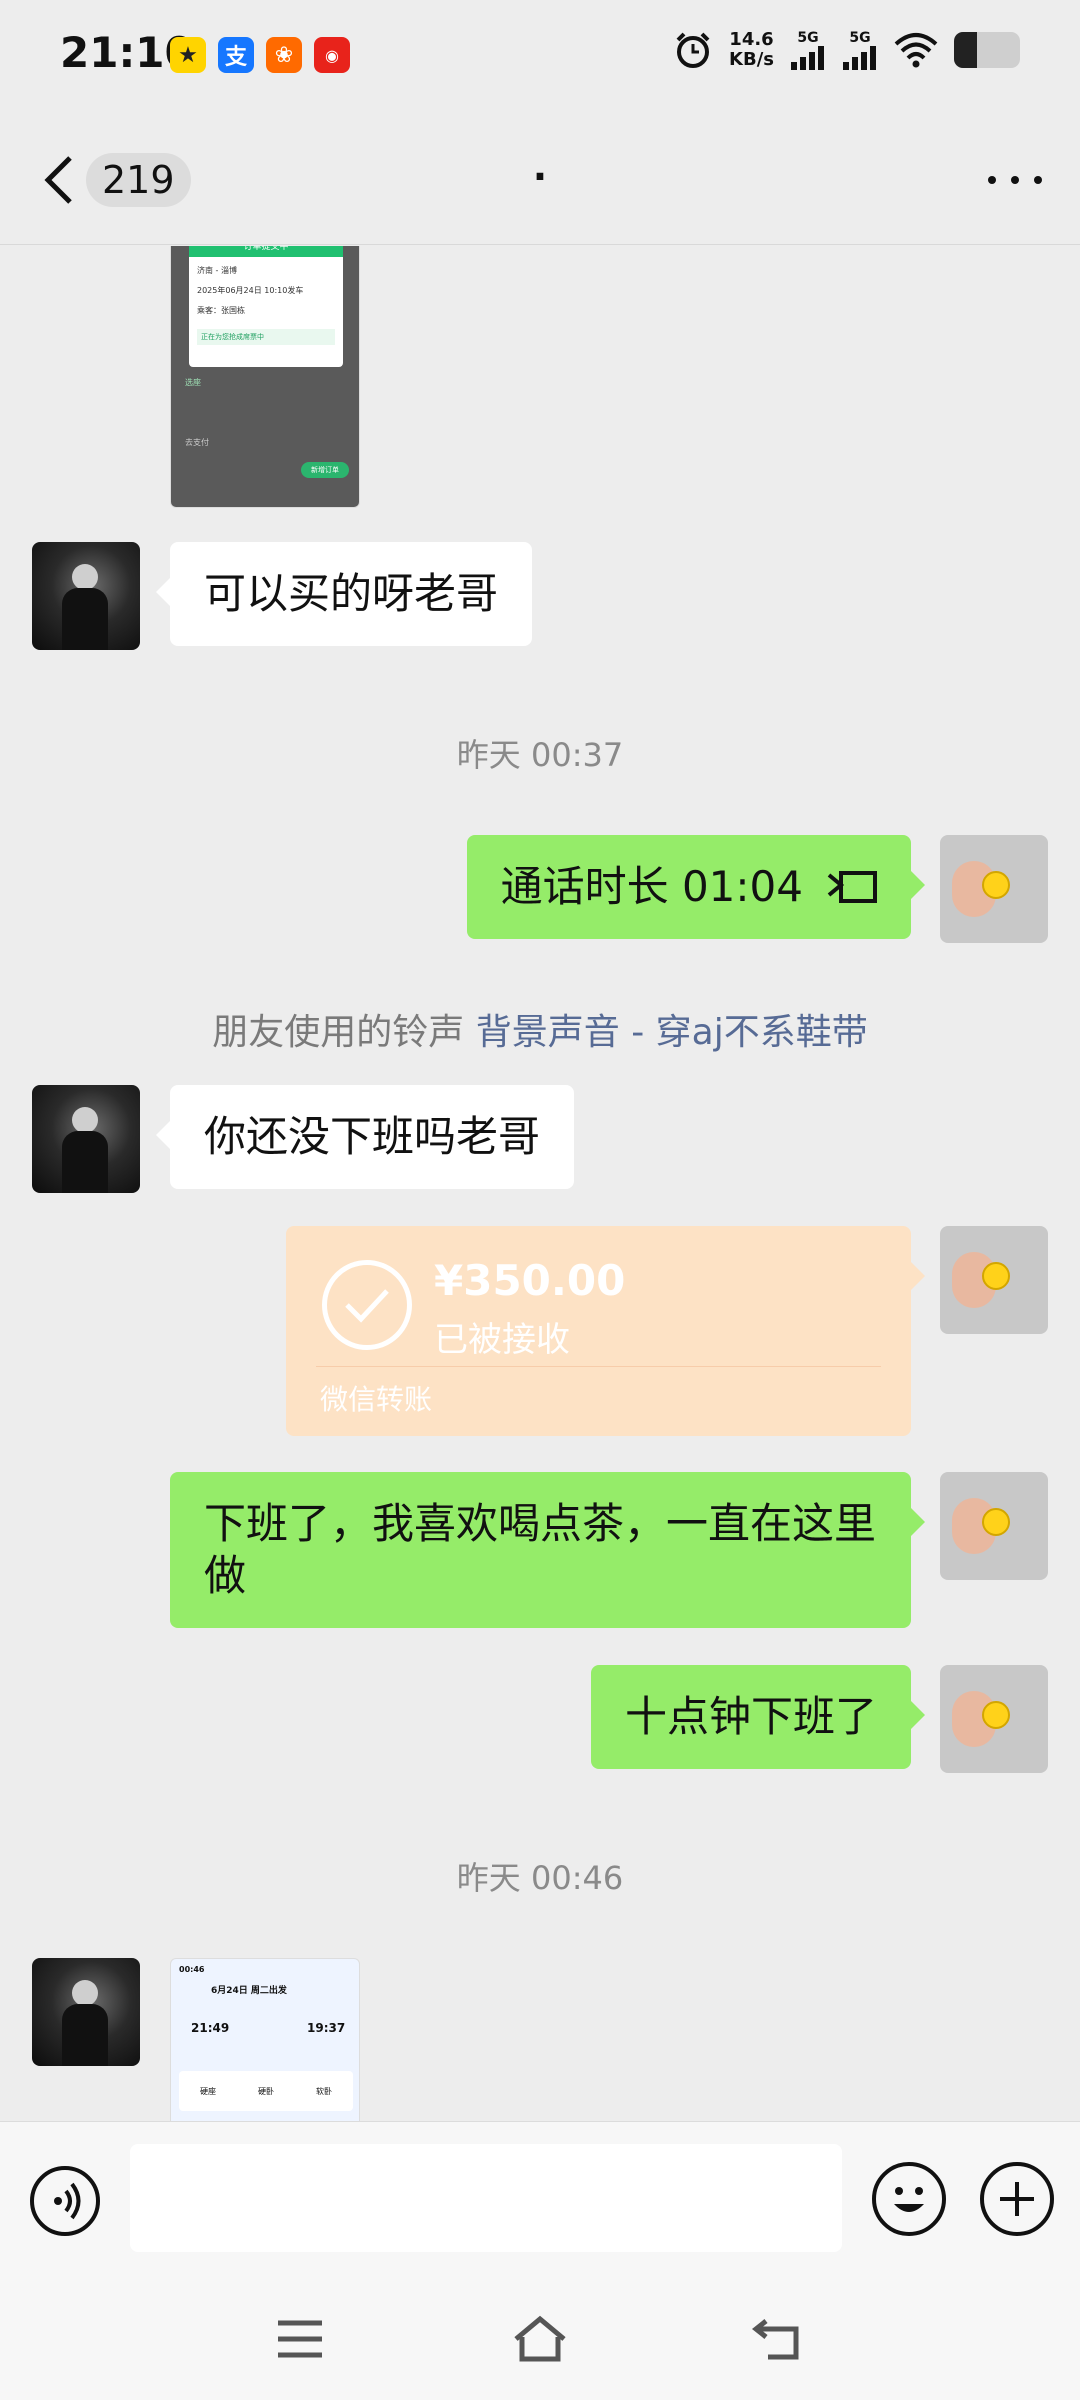 The image size is (1080, 2400). I want to click on alarm-icon, so click(693, 50).